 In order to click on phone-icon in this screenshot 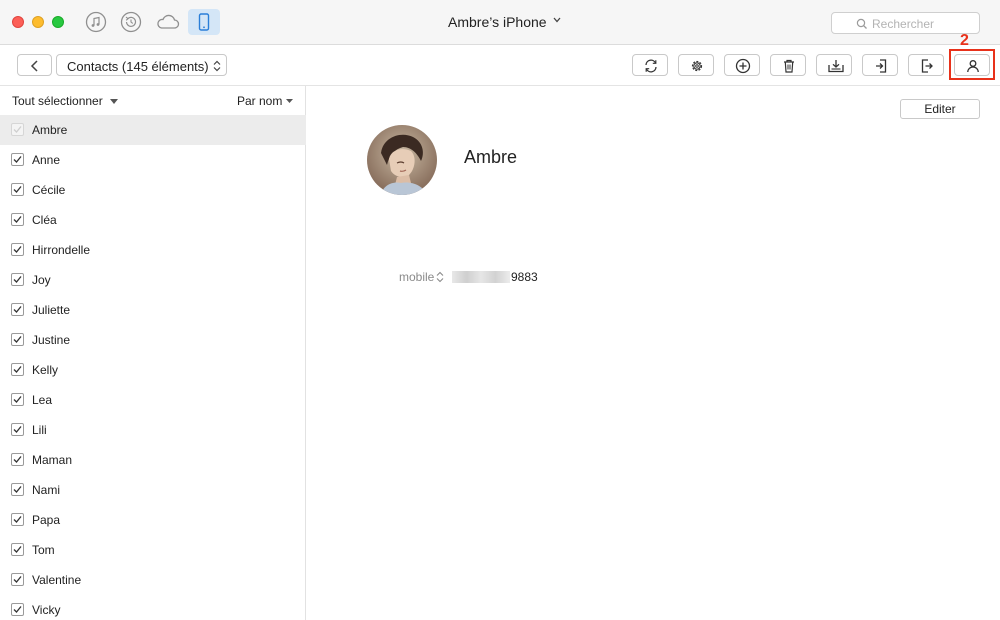, I will do `click(204, 22)`.